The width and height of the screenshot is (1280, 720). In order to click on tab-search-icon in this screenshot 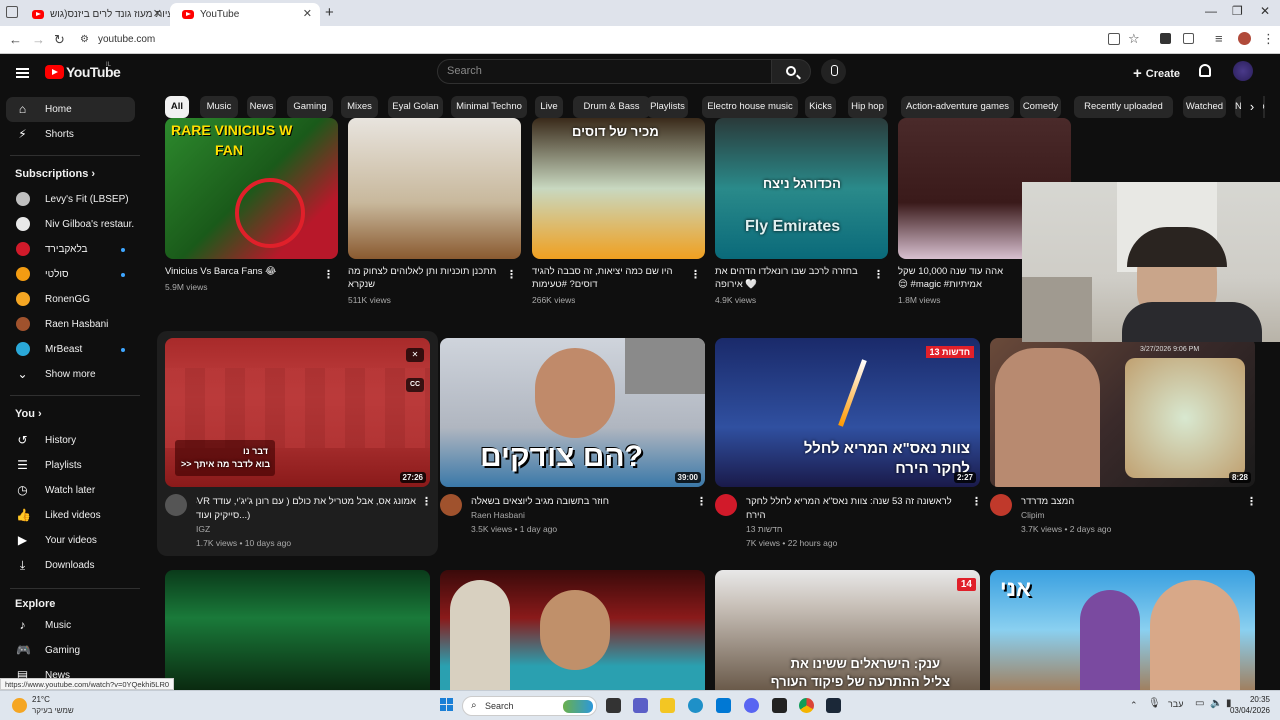, I will do `click(12, 12)`.